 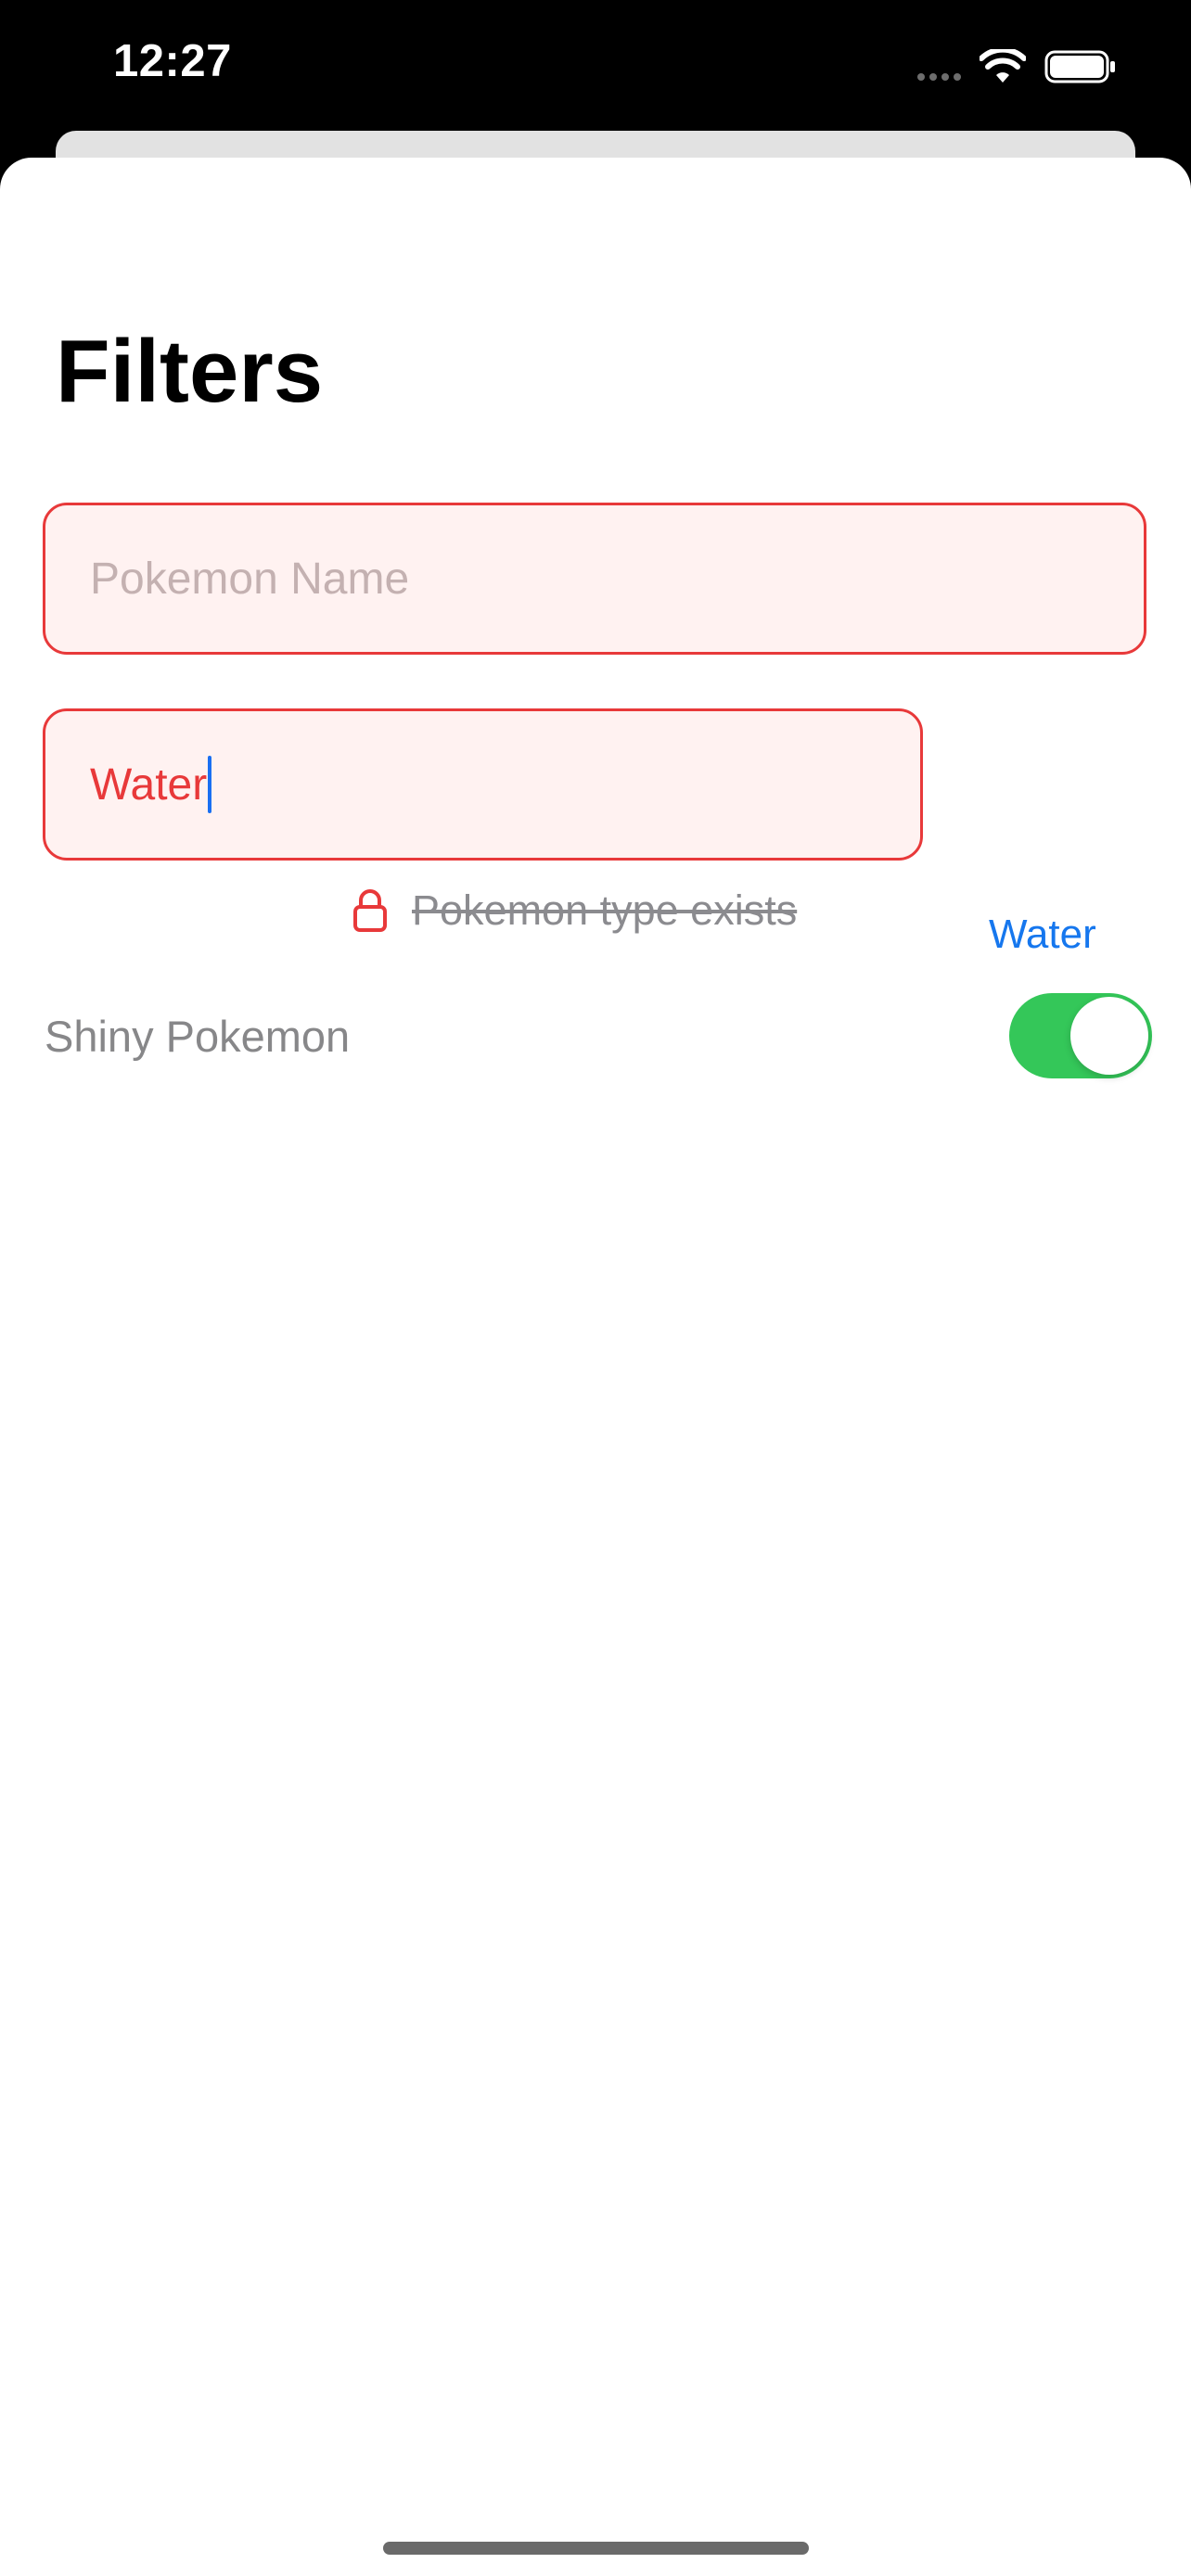 What do you see at coordinates (594, 579) in the screenshot?
I see `pokemon-name-field: Pokemon Name` at bounding box center [594, 579].